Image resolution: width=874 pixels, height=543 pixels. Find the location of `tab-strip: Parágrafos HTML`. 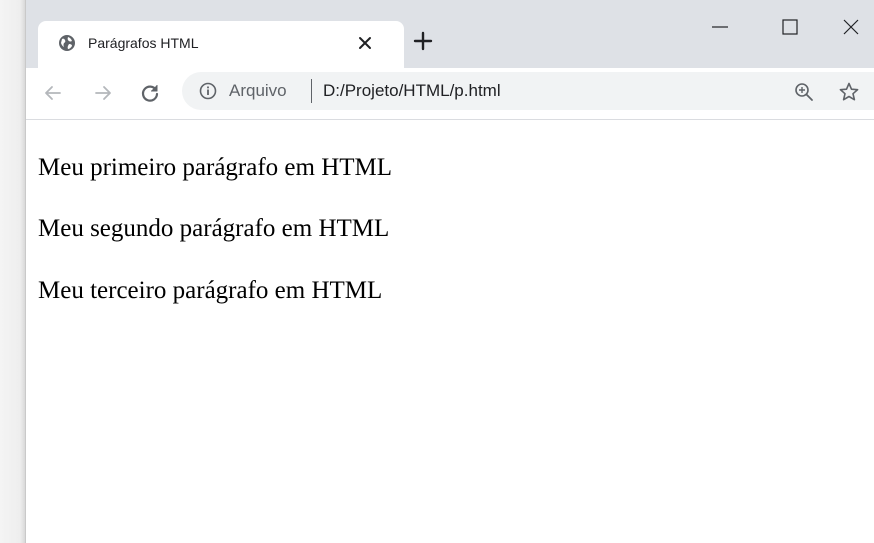

tab-strip: Parágrafos HTML is located at coordinates (450, 34).